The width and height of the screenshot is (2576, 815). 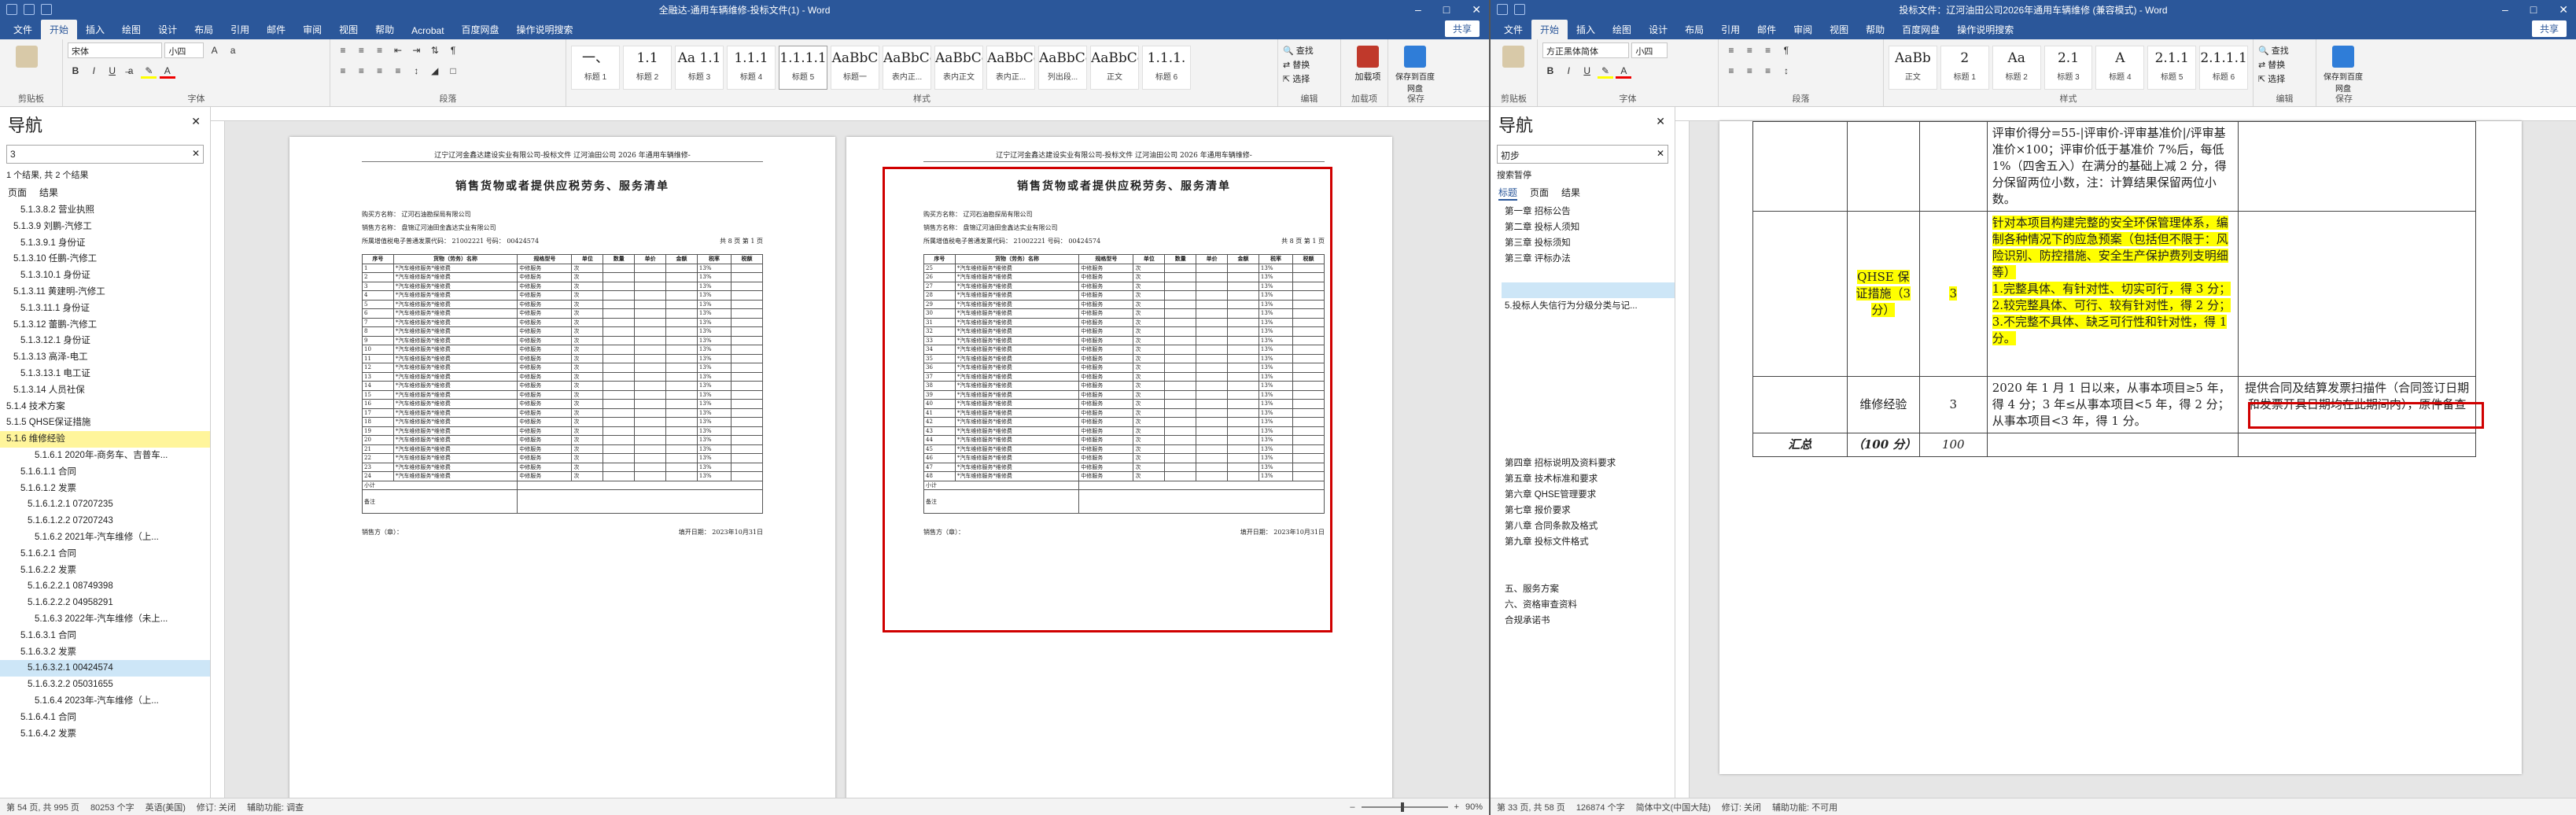 I want to click on nav-heading-item: 第一章 招标公告, so click(x=1588, y=212).